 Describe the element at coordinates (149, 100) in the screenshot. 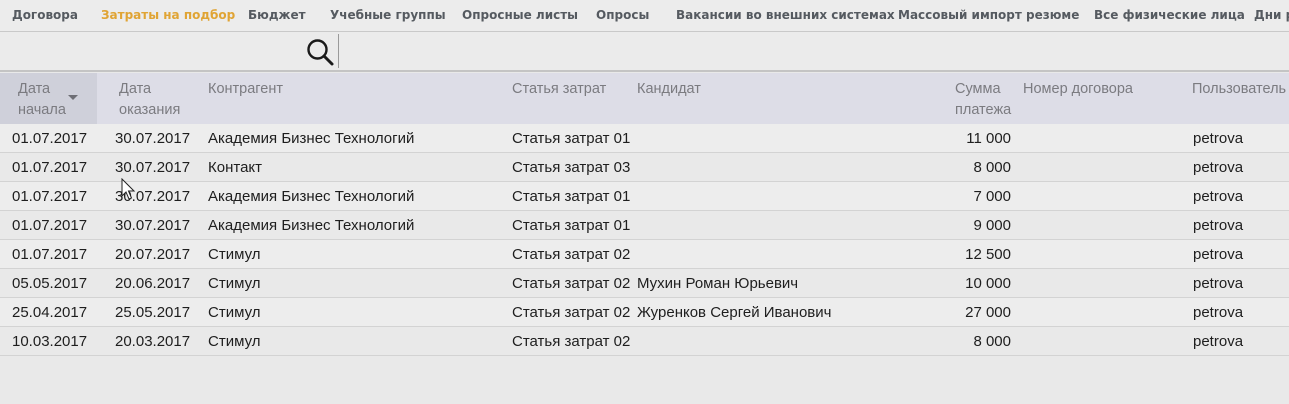

I see `column-header-service-date: Дата оказания` at that location.